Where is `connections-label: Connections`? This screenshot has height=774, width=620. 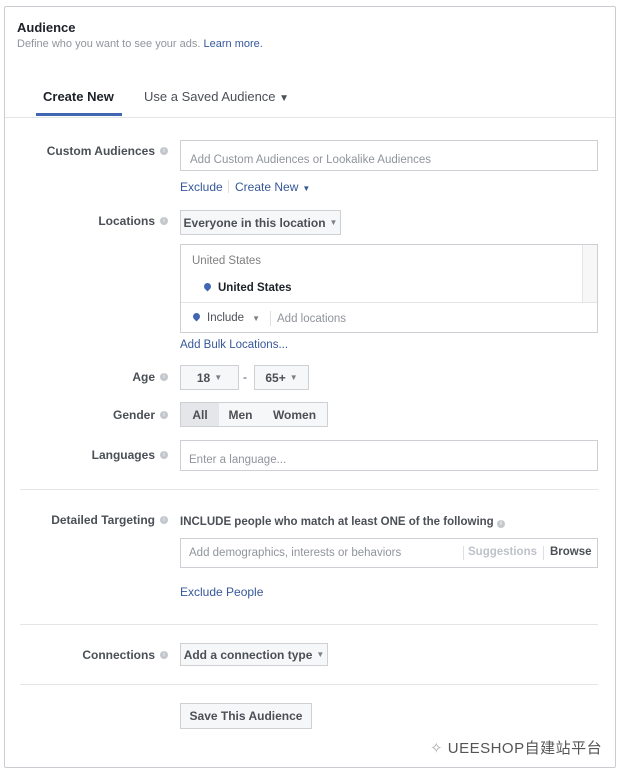 connections-label: Connections is located at coordinates (118, 655).